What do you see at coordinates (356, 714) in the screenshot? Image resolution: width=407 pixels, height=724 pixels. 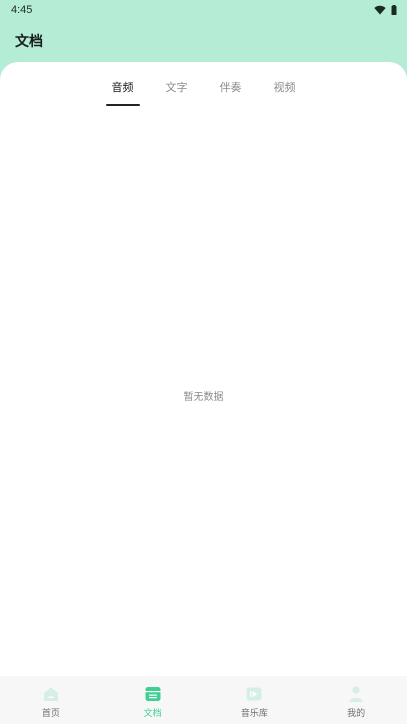 I see `nav-label-profile: 我的` at bounding box center [356, 714].